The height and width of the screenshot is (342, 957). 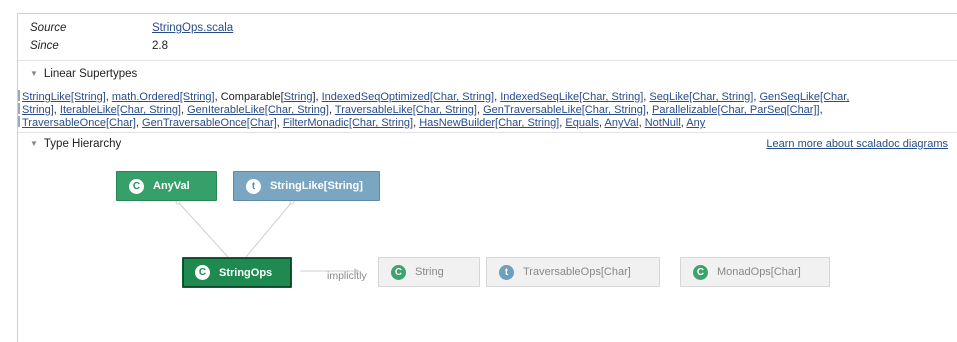 What do you see at coordinates (759, 272) in the screenshot?
I see `node-label: MonadOps[Char]` at bounding box center [759, 272].